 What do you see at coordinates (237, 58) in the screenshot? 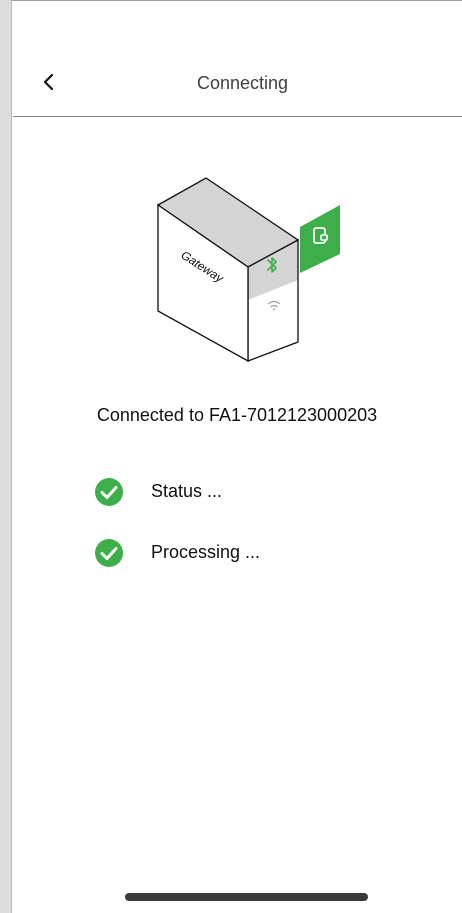
I see `header-bar: Connecting` at bounding box center [237, 58].